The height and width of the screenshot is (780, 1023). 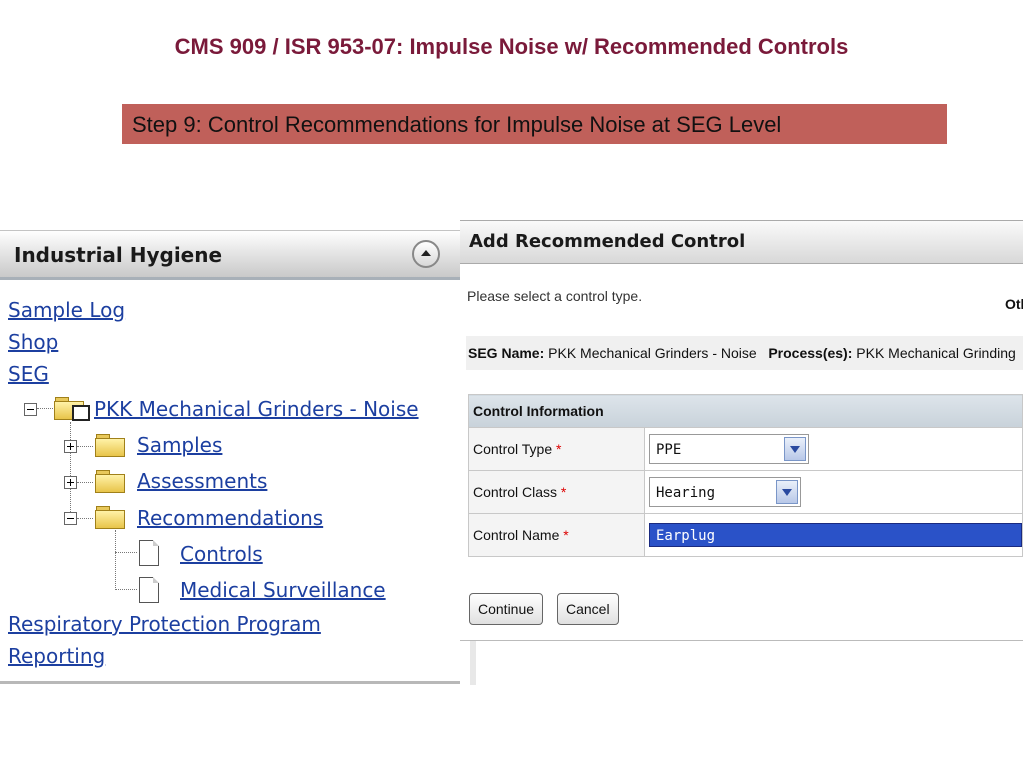 I want to click on tree-link-samples: Samples, so click(x=179, y=445).